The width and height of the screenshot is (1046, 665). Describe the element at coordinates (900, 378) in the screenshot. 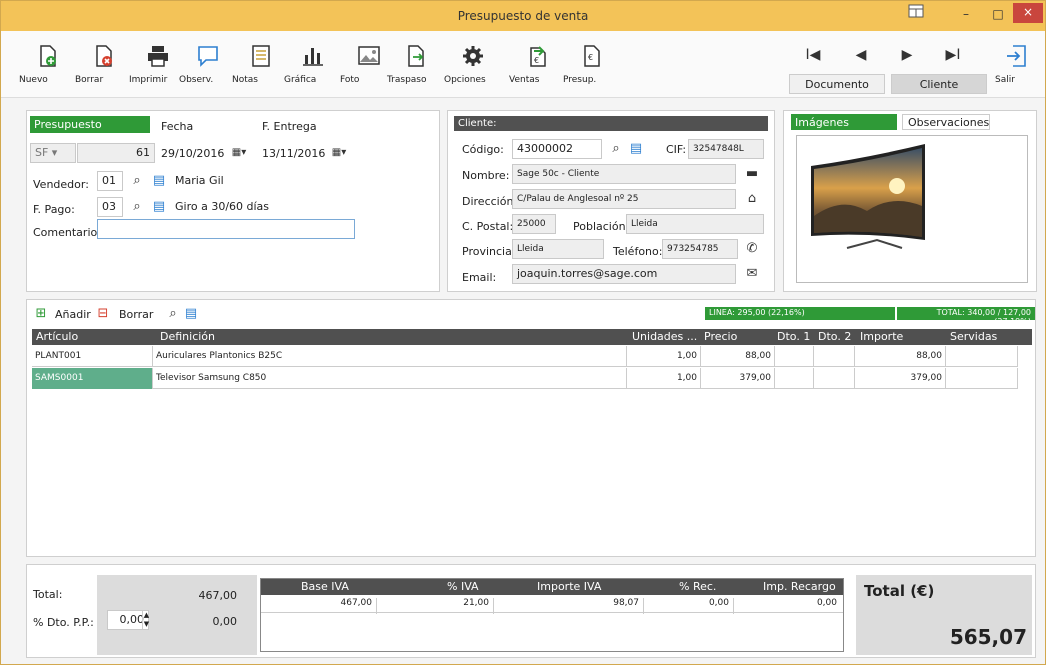

I see `cell-importe: 379,00` at that location.